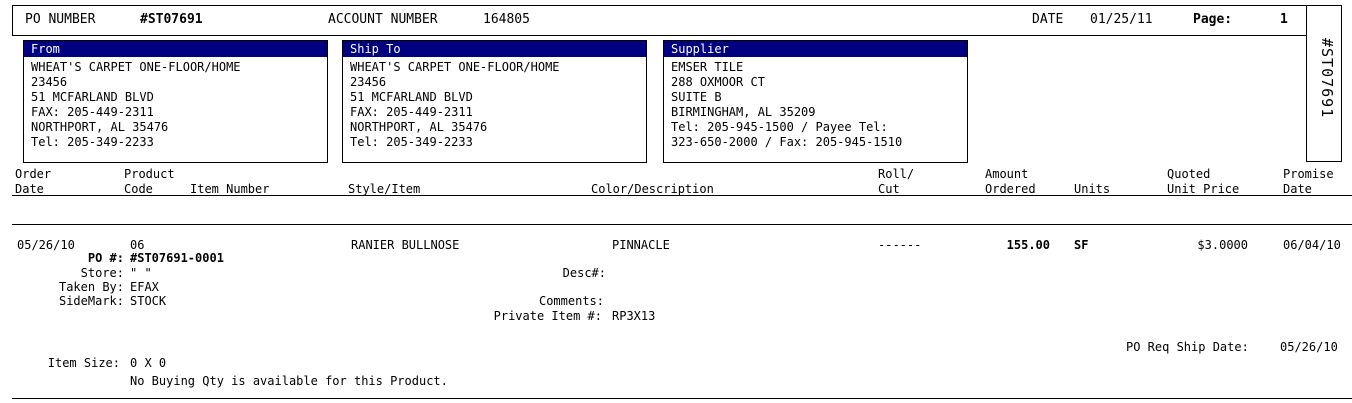 Image resolution: width=1352 pixels, height=403 pixels. What do you see at coordinates (1324, 161) in the screenshot?
I see `frame-side-bottom` at bounding box center [1324, 161].